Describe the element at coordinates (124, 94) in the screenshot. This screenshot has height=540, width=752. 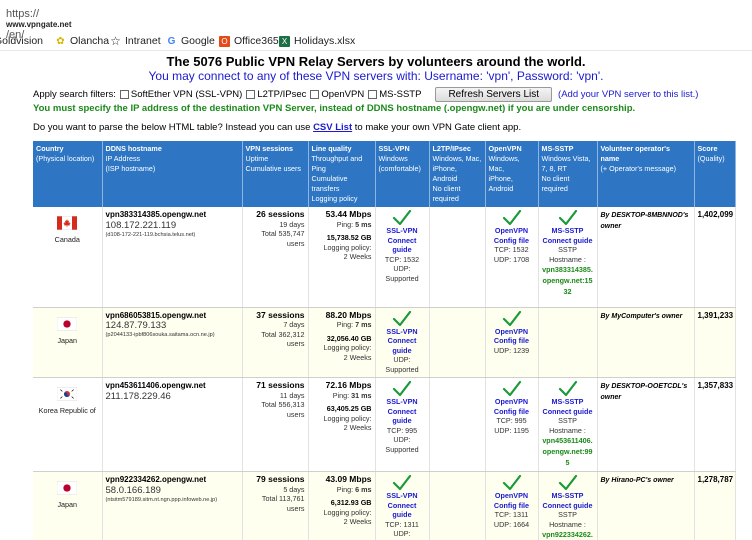
I see `softether-checkbox` at that location.